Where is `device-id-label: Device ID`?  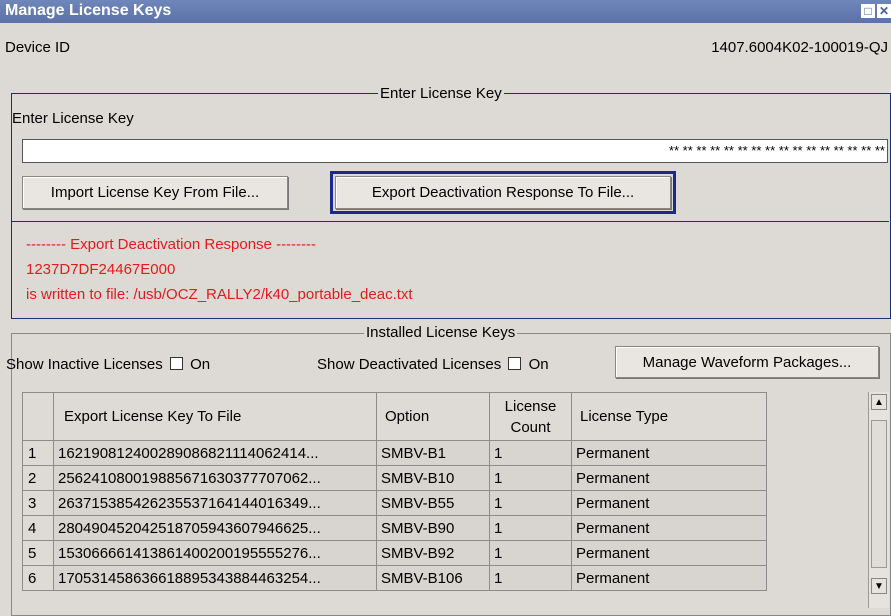
device-id-label: Device ID is located at coordinates (38, 47).